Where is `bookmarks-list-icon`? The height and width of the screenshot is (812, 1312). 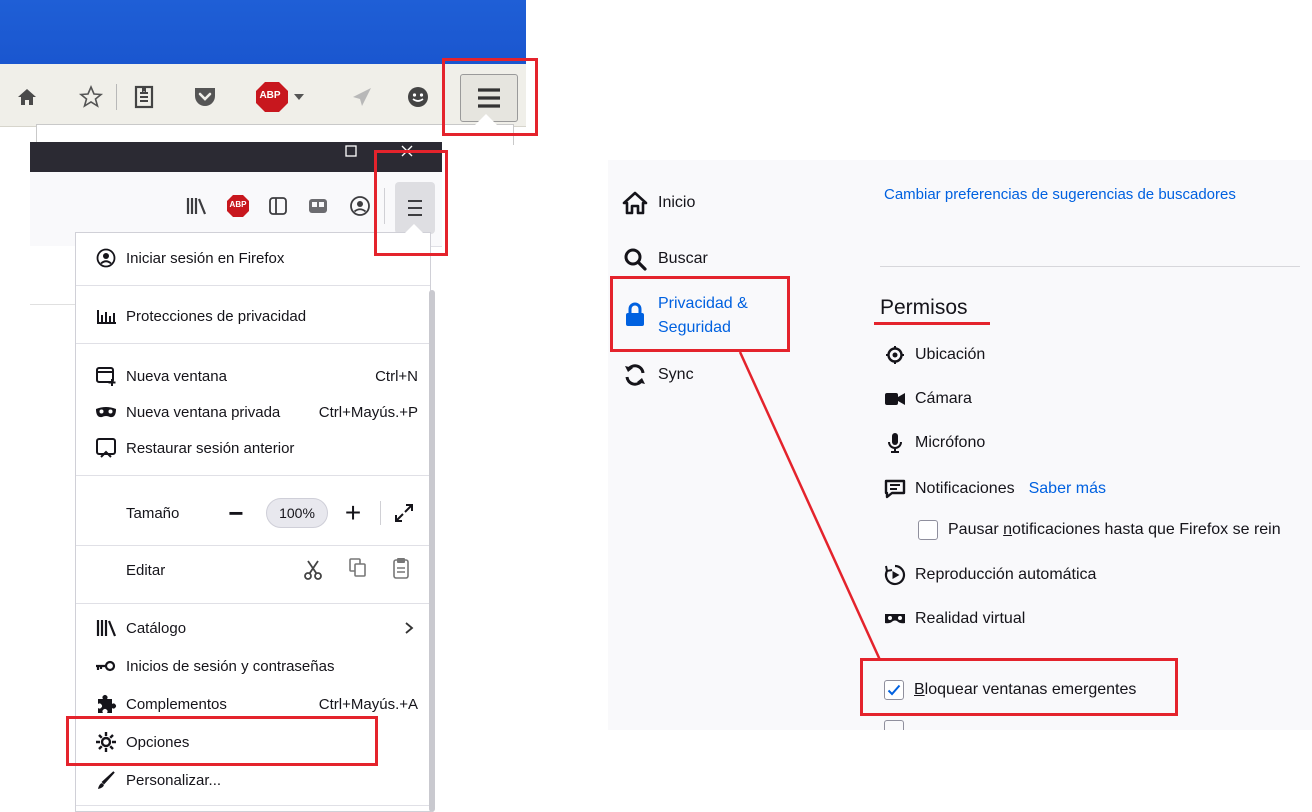 bookmarks-list-icon is located at coordinates (144, 97).